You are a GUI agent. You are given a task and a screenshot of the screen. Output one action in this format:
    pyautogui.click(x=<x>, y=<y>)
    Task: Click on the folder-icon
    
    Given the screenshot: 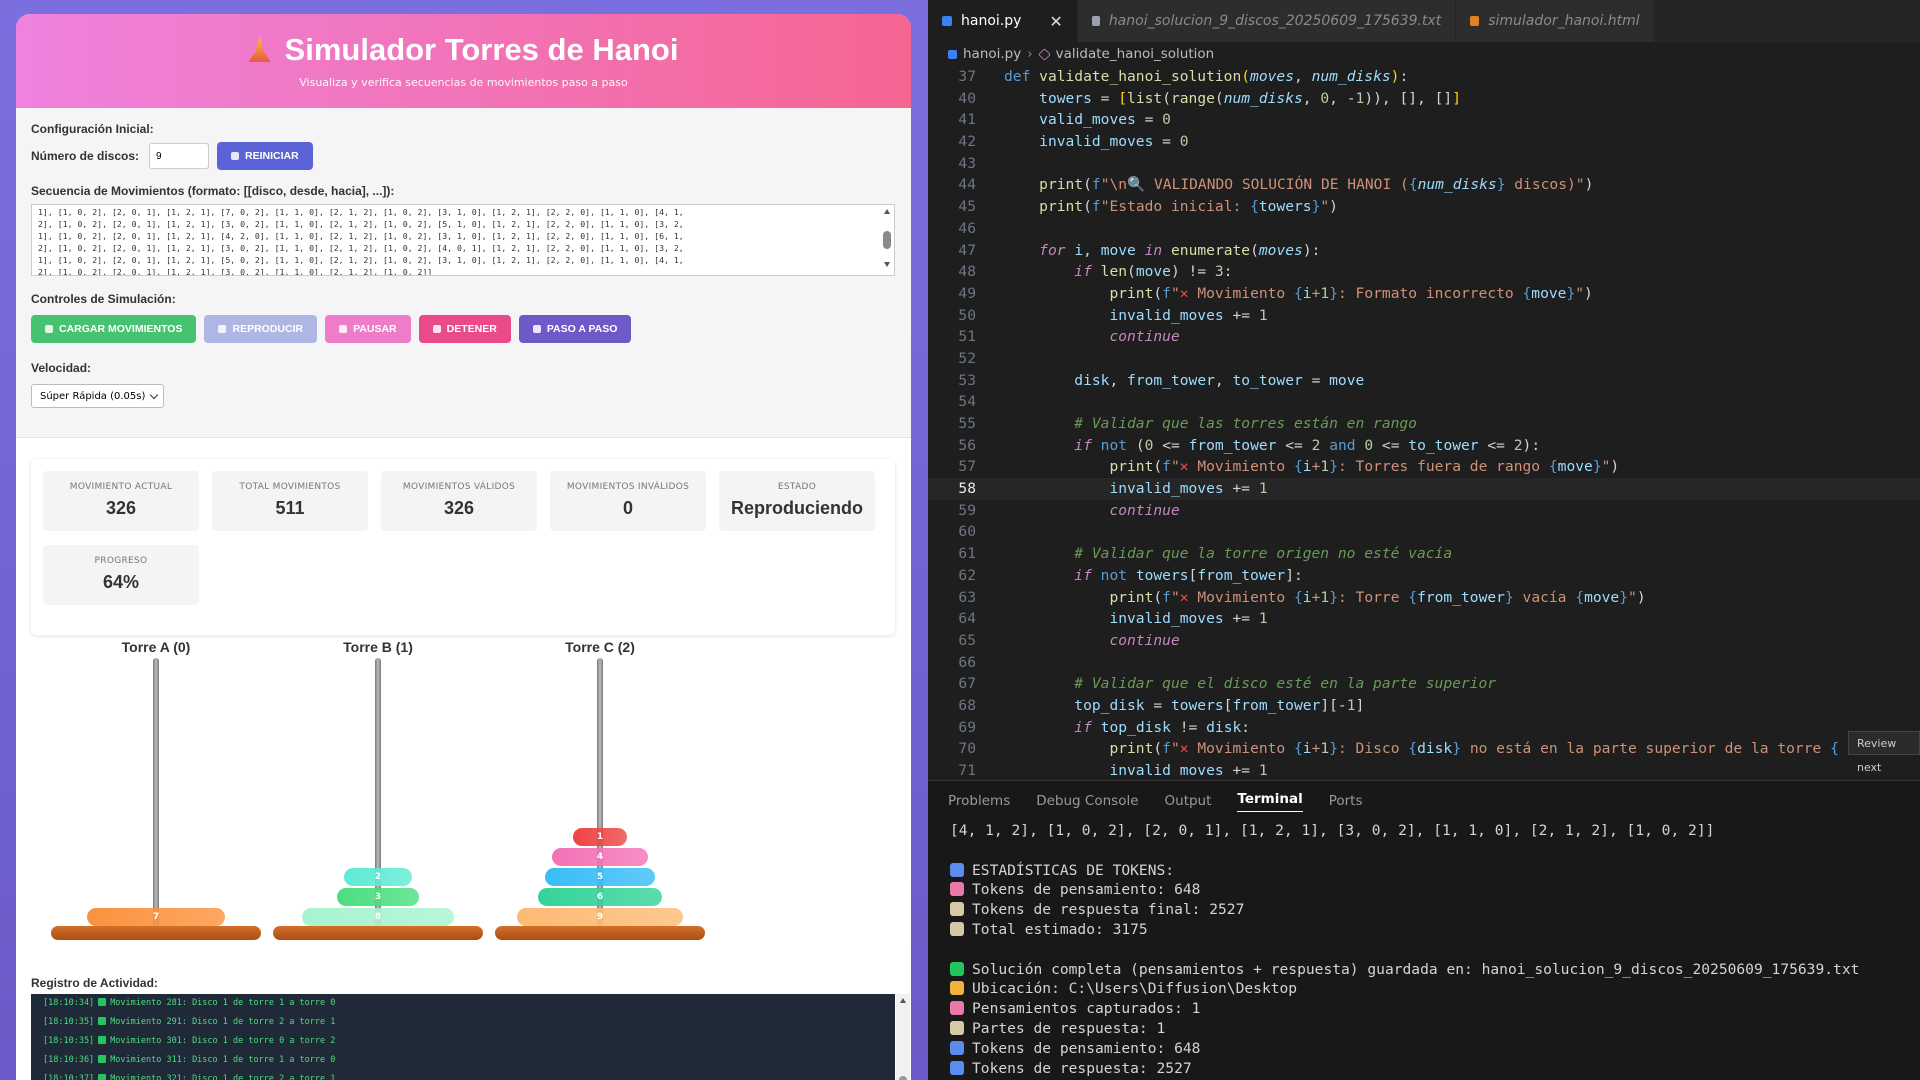 What is the action you would take?
    pyautogui.click(x=957, y=988)
    